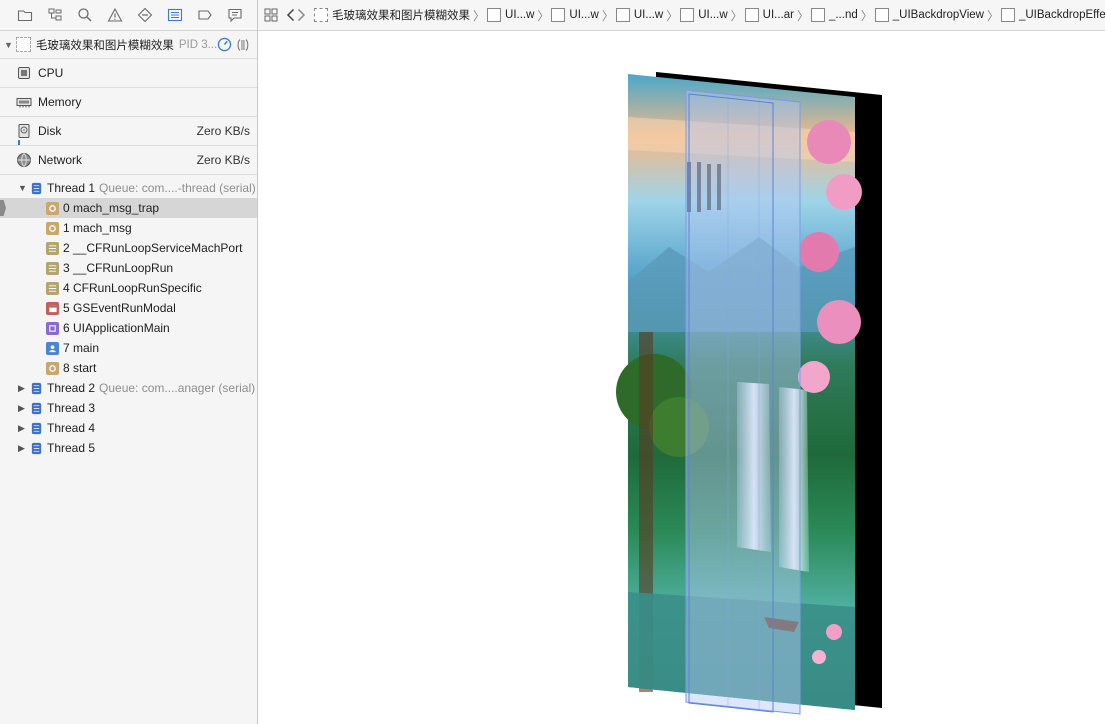 This screenshot has width=1105, height=724. Describe the element at coordinates (52, 308) in the screenshot. I see `frame-window-icon` at that location.